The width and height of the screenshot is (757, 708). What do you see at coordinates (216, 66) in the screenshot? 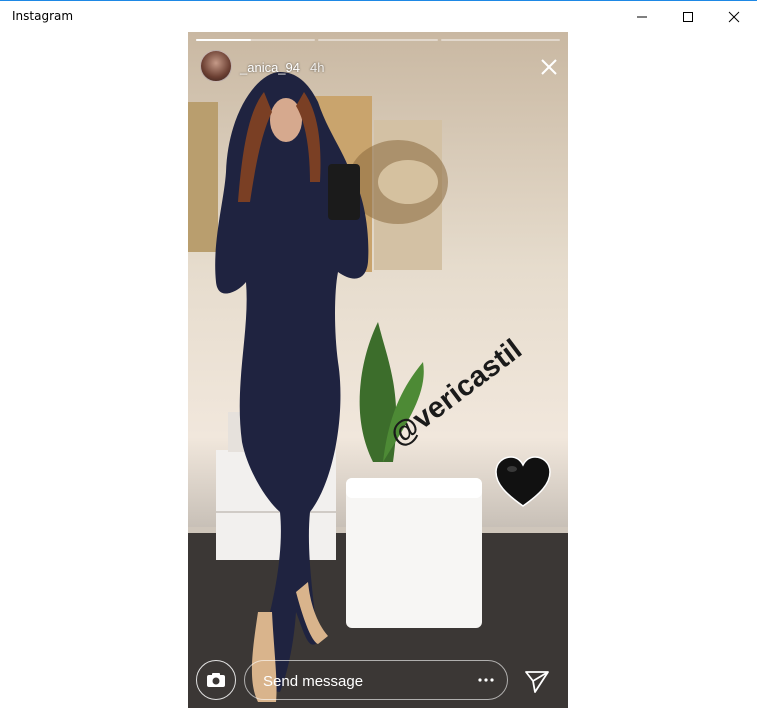
I see `avatar` at bounding box center [216, 66].